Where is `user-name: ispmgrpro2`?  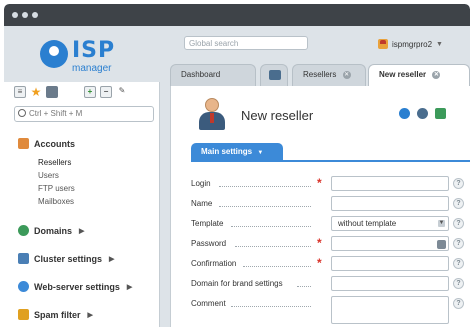 user-name: ispmgrpro2 is located at coordinates (412, 44).